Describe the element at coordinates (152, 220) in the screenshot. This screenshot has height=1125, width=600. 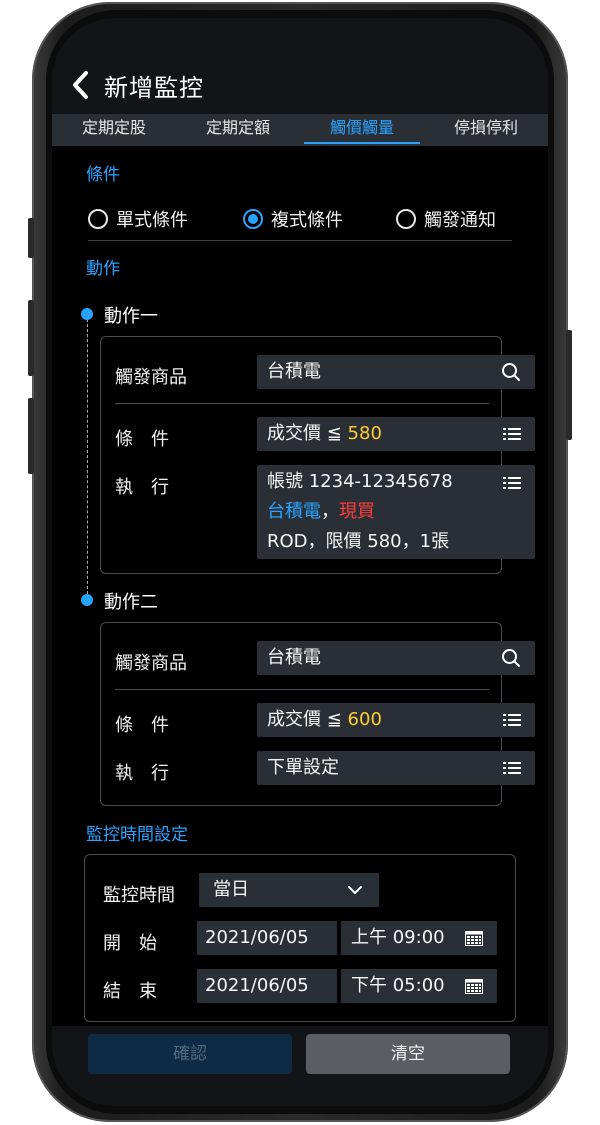
I see `radio-label: 單式條件` at that location.